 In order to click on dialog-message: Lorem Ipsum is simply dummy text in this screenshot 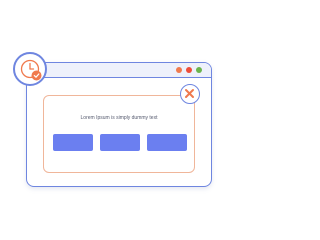, I will do `click(119, 118)`.